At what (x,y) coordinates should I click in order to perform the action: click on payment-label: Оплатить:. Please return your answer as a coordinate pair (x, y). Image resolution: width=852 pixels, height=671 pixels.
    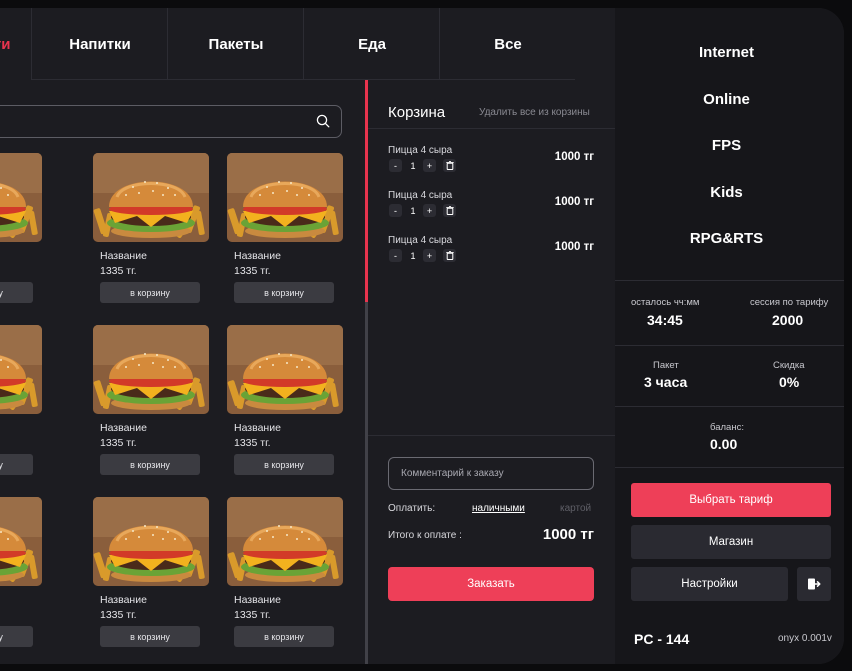
    Looking at the image, I should click on (412, 508).